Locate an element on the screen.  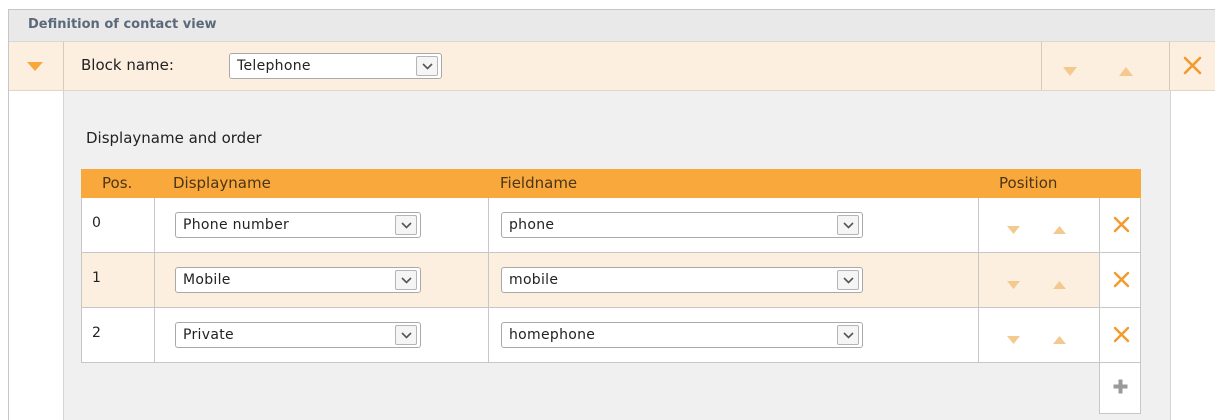
block-delete-button is located at coordinates (1192, 65).